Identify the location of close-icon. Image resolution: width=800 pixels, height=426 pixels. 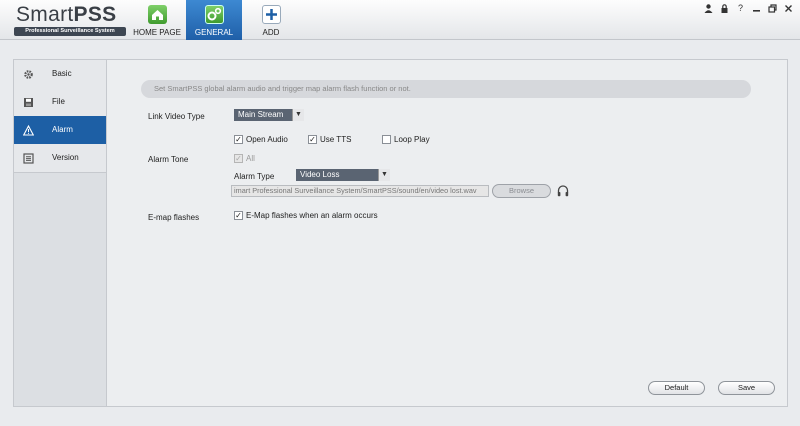
(788, 8).